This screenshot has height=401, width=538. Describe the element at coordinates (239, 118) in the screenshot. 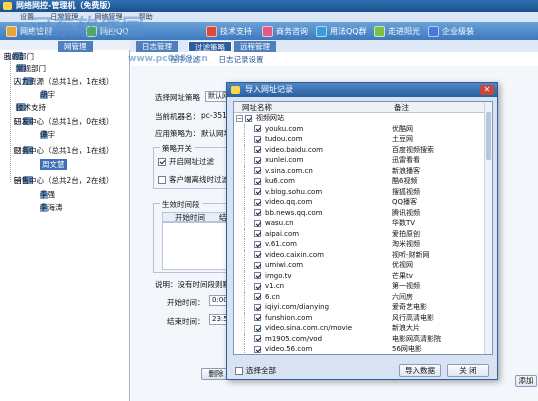

I see `collapse-icon: −` at that location.